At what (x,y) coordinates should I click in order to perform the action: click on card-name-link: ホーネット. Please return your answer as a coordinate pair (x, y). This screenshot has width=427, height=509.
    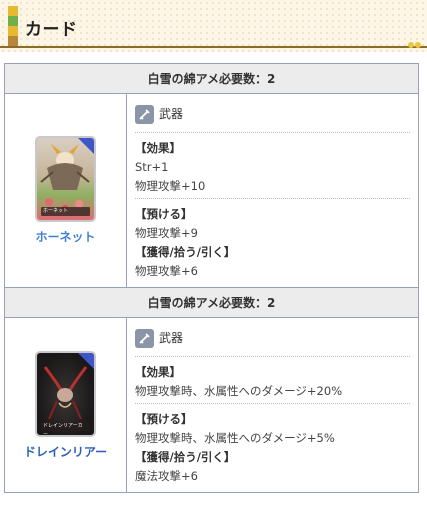
    Looking at the image, I should click on (65, 236).